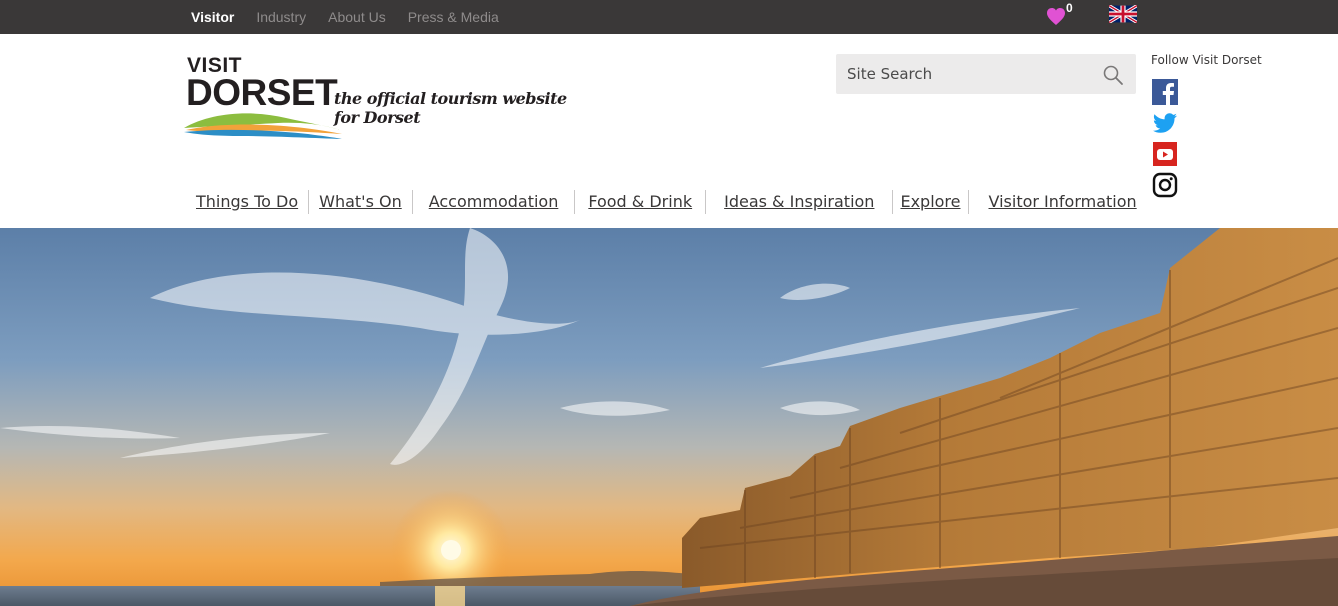 This screenshot has height=606, width=1338. I want to click on nav-things-to-do: Things To Do, so click(247, 202).